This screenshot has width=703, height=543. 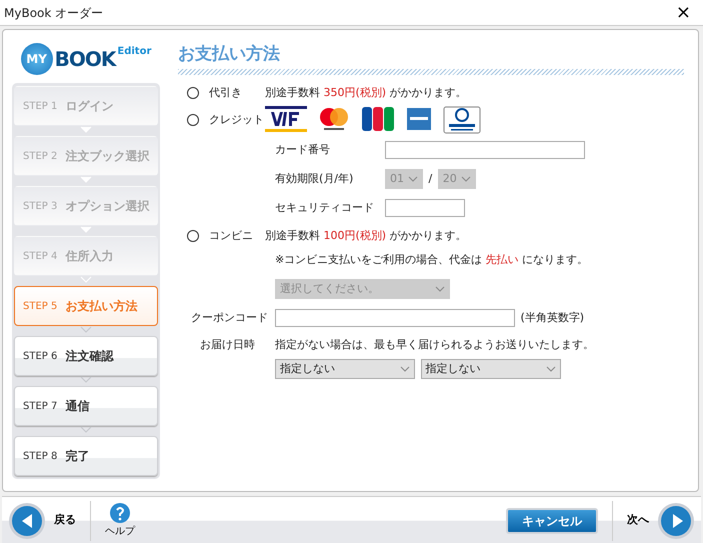 I want to click on coupon-field, so click(x=395, y=318).